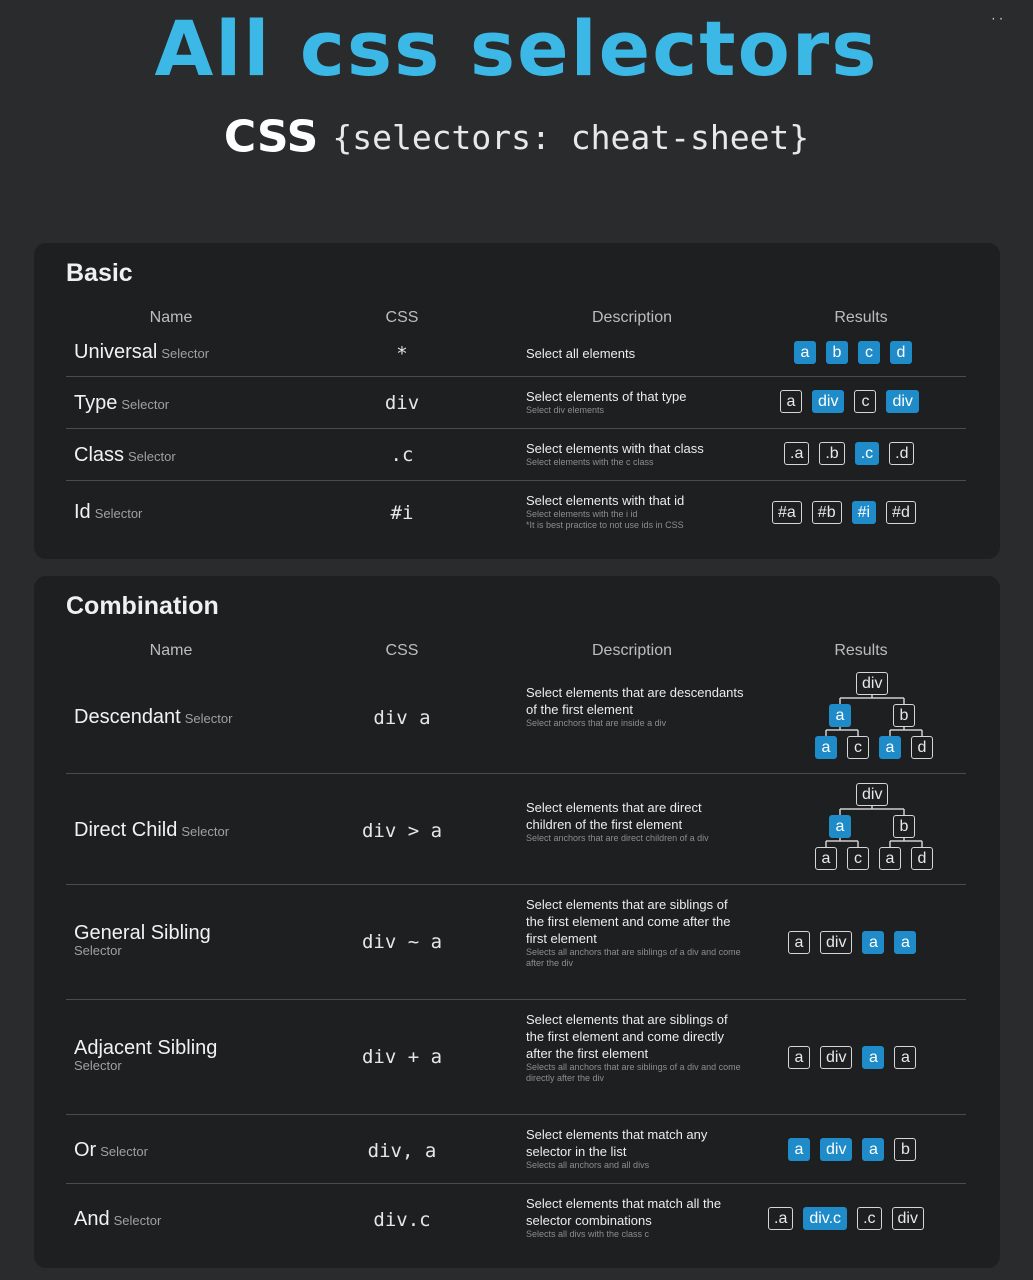  I want to click on selector-description: Select all elements, so click(636, 353).